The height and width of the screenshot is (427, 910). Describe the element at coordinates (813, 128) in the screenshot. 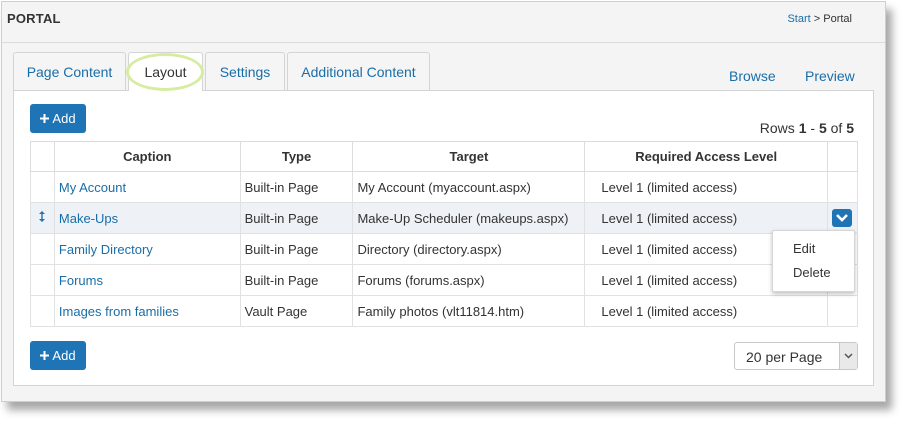

I see `rows-dash: -` at that location.